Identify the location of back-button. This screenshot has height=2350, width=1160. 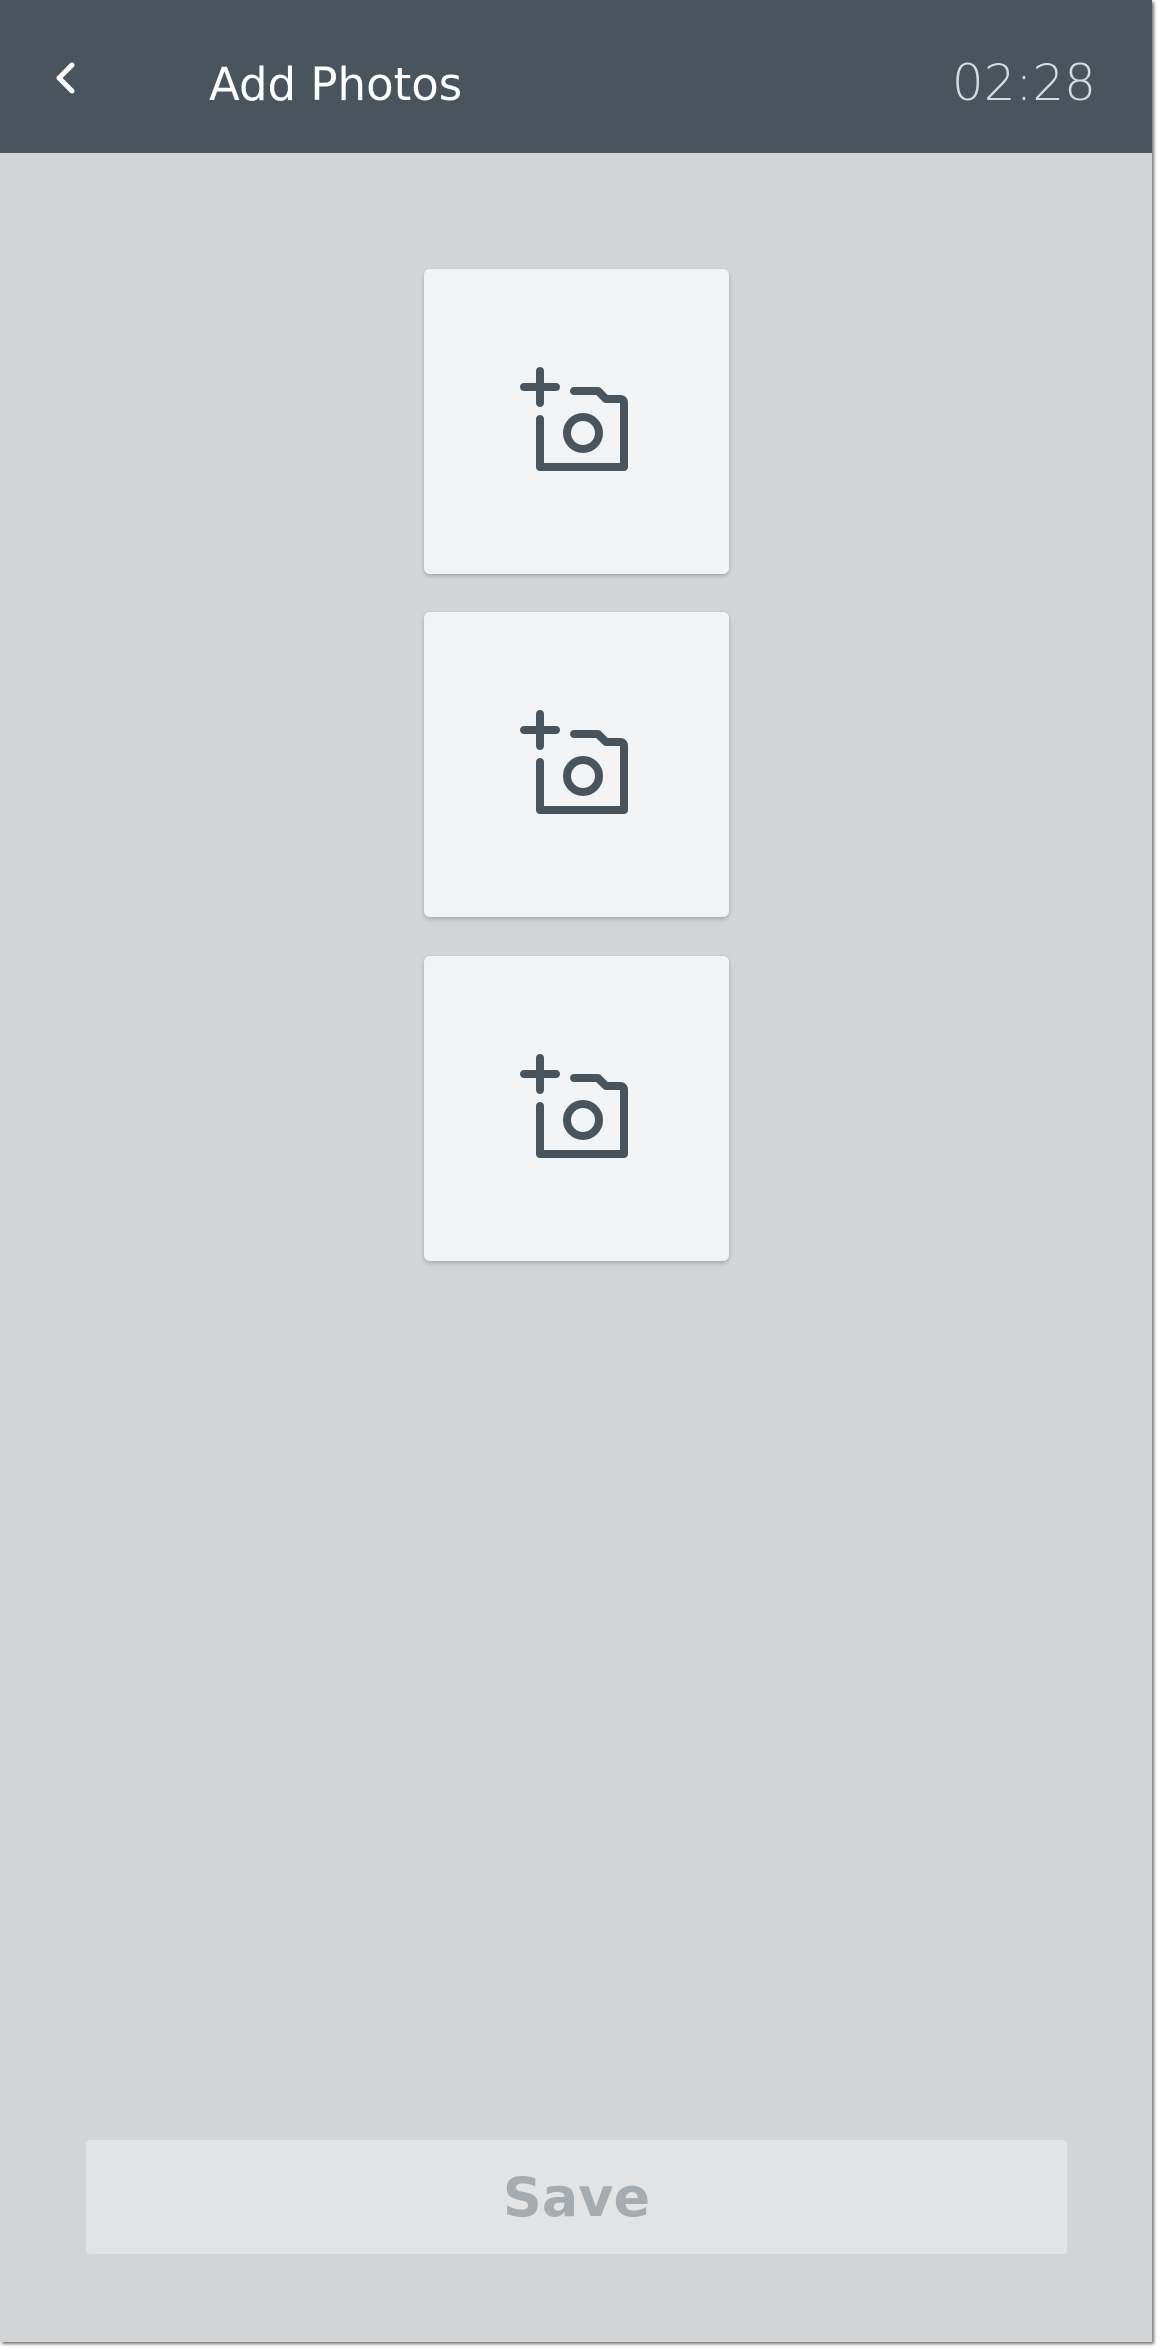
(66, 78).